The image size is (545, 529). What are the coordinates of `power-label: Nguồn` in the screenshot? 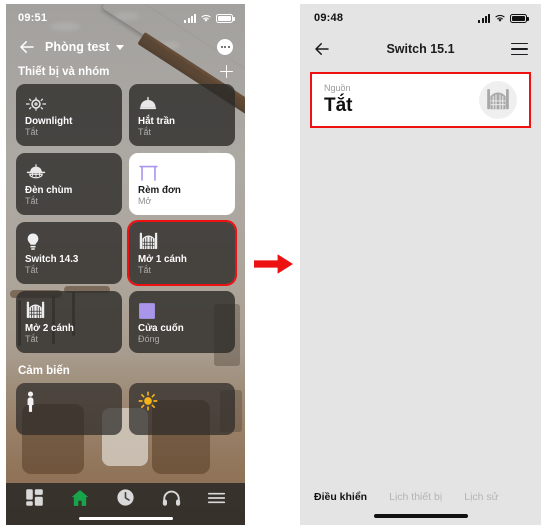 It's located at (337, 87).